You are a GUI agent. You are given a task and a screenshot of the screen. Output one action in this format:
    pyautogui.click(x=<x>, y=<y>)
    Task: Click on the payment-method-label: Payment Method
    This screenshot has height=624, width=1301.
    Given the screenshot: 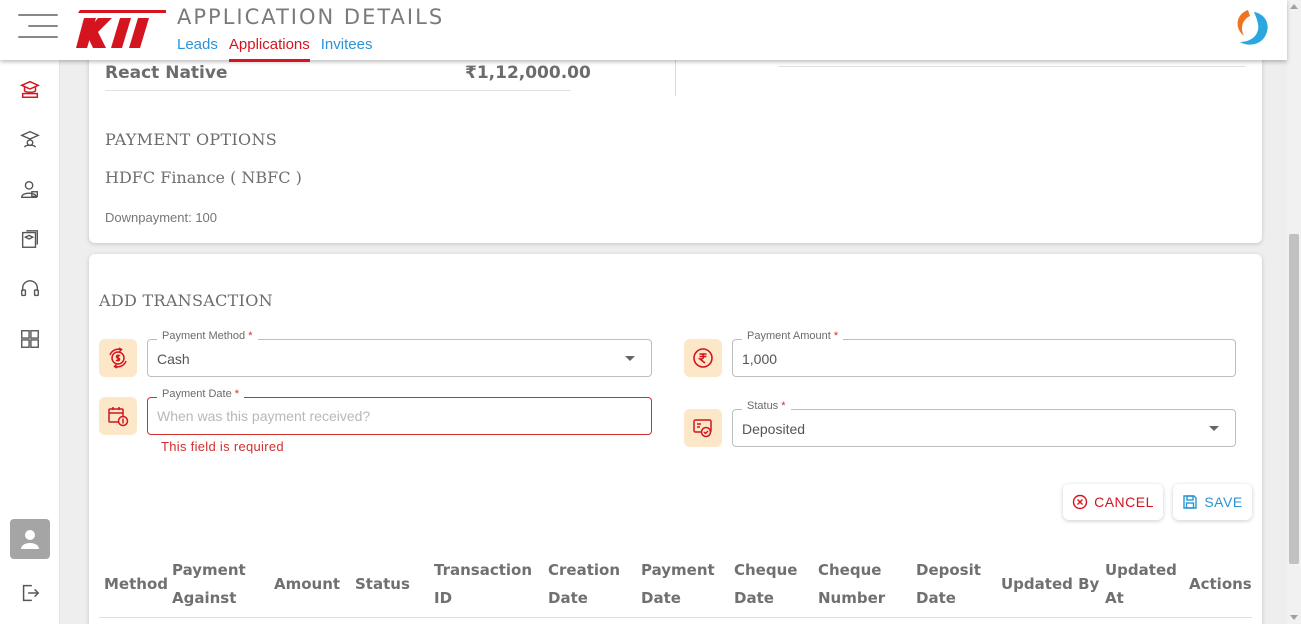 What is the action you would take?
    pyautogui.click(x=204, y=336)
    